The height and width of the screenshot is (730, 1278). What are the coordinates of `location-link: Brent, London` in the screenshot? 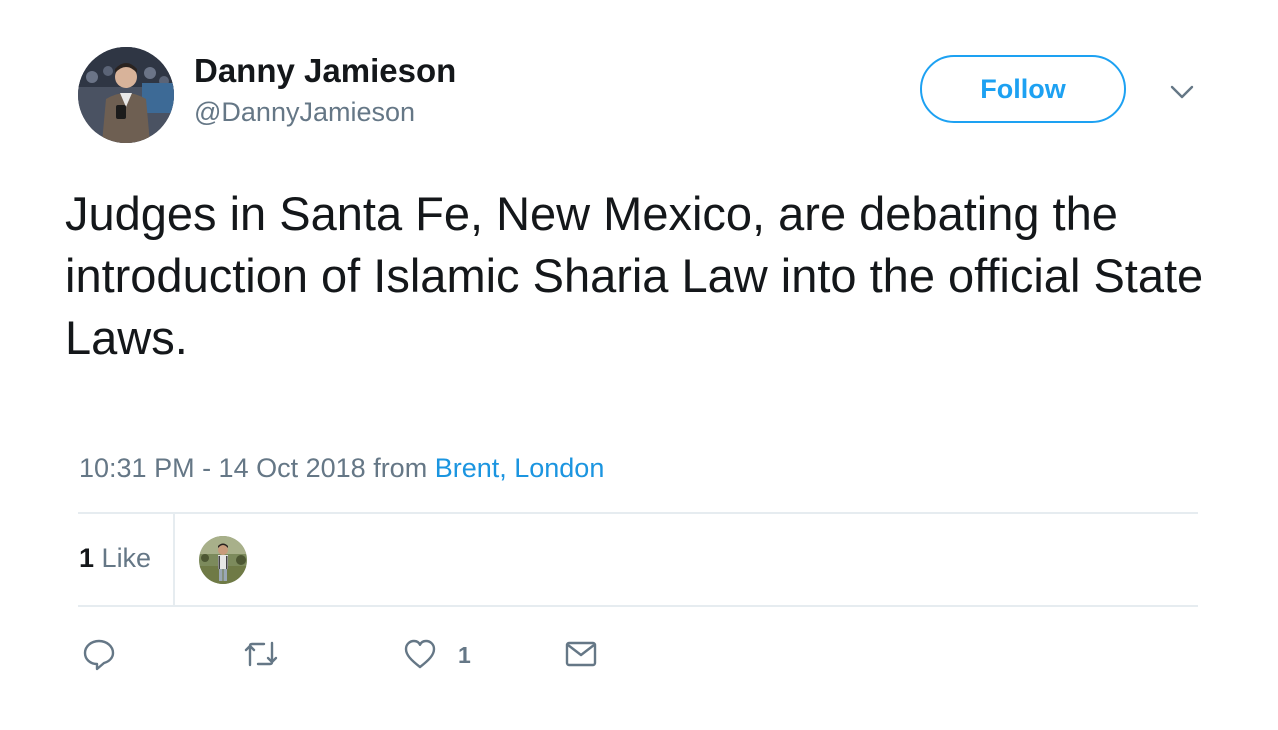 It's located at (520, 468).